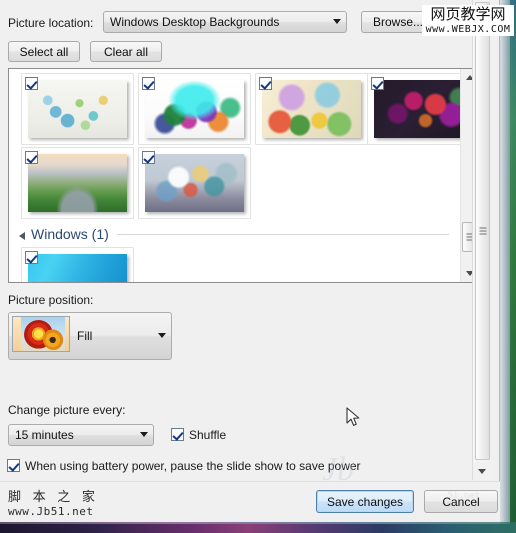 The height and width of the screenshot is (533, 516). What do you see at coordinates (90, 336) in the screenshot?
I see `picture-position-combobox: Fill` at bounding box center [90, 336].